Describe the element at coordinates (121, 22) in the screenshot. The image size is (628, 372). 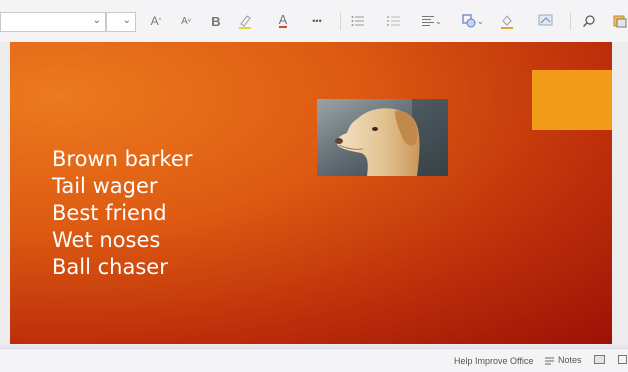
I see `font-size-dropdown: ⌄` at that location.